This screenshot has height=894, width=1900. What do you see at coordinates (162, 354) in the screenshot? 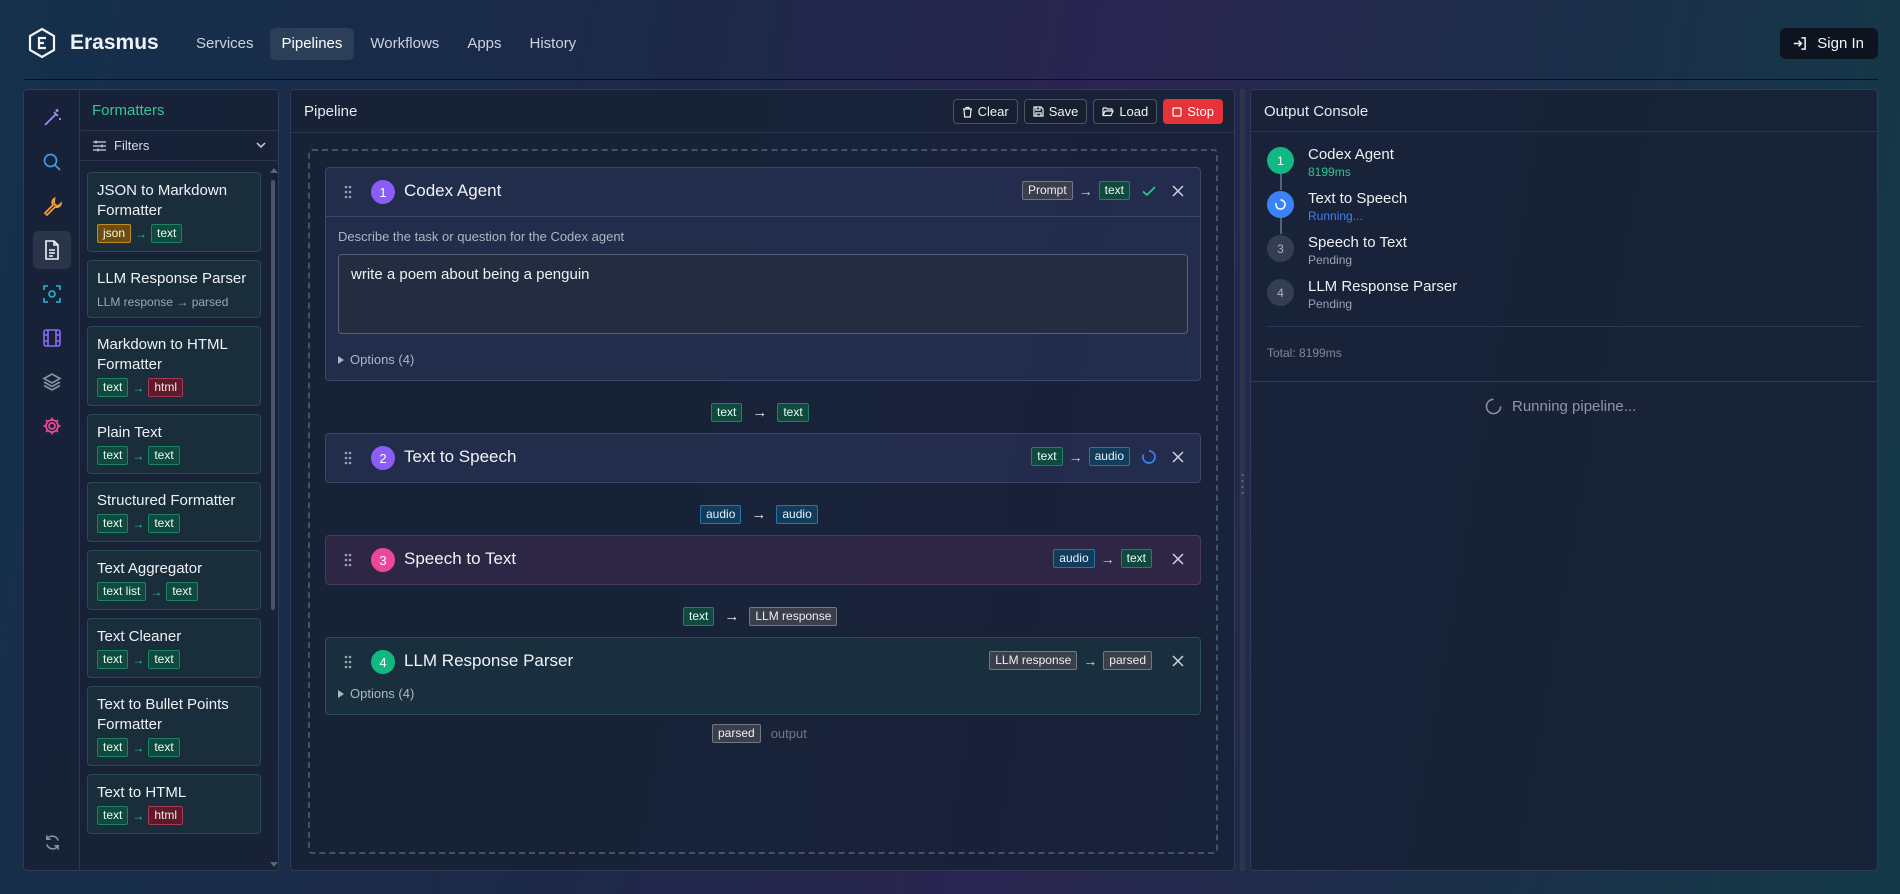
I see `formatter-name: Markdown to HTML Formatter` at bounding box center [162, 354].